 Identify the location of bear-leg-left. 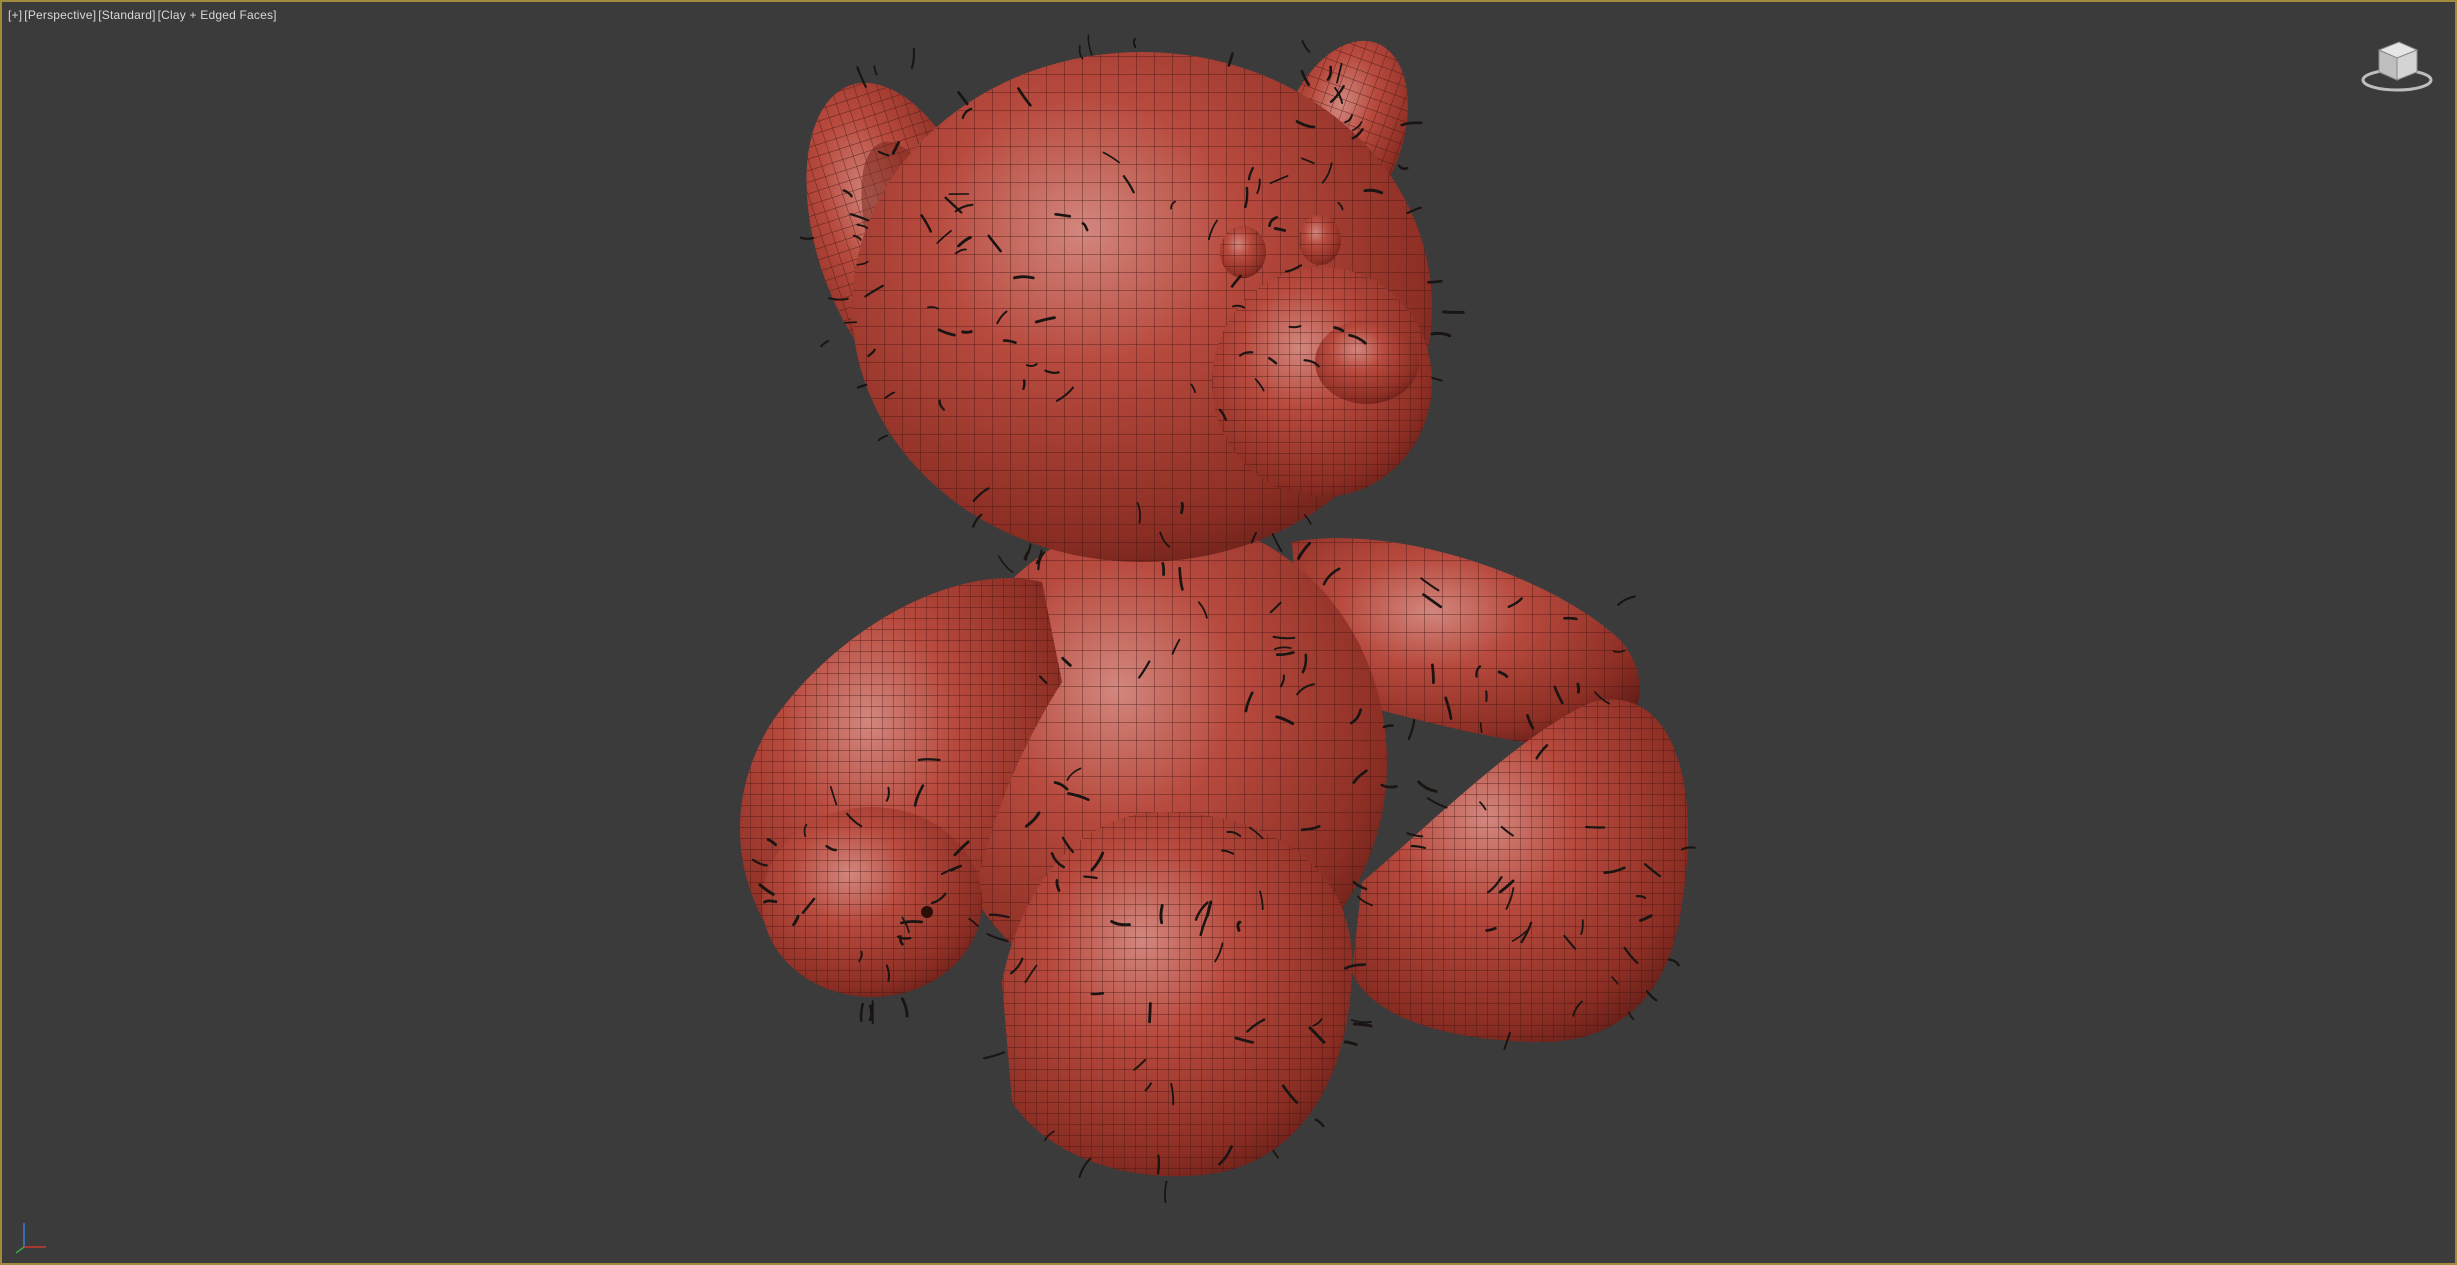
(1177, 994).